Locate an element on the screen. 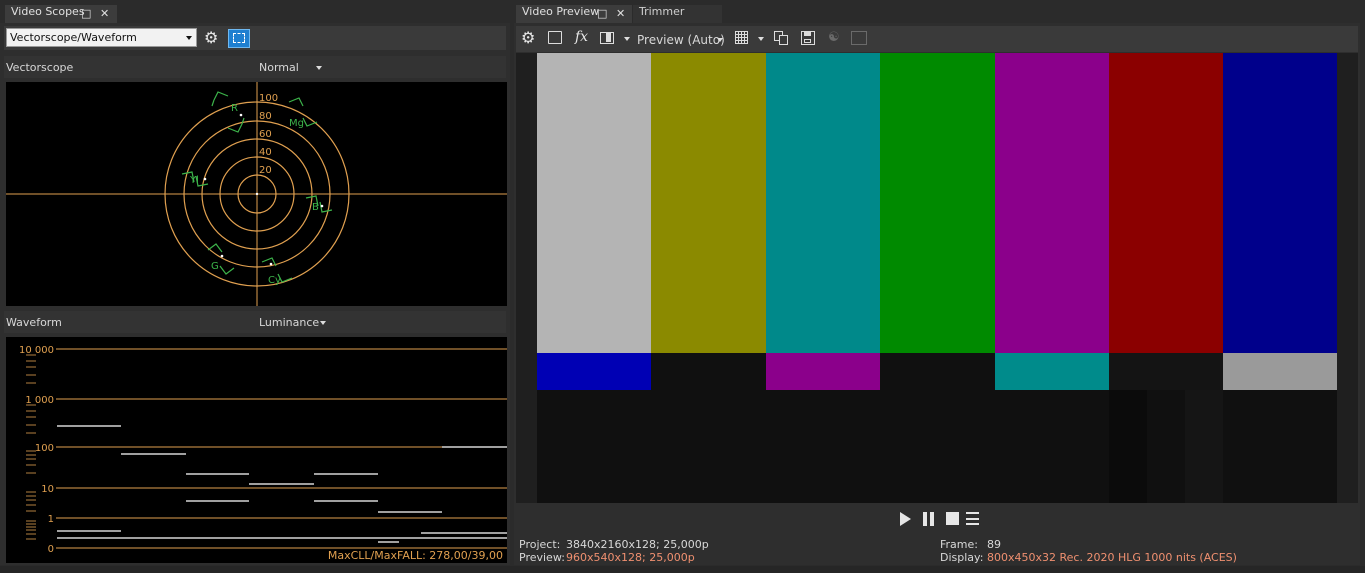 The height and width of the screenshot is (573, 1365). project-label: Project: is located at coordinates (540, 544).